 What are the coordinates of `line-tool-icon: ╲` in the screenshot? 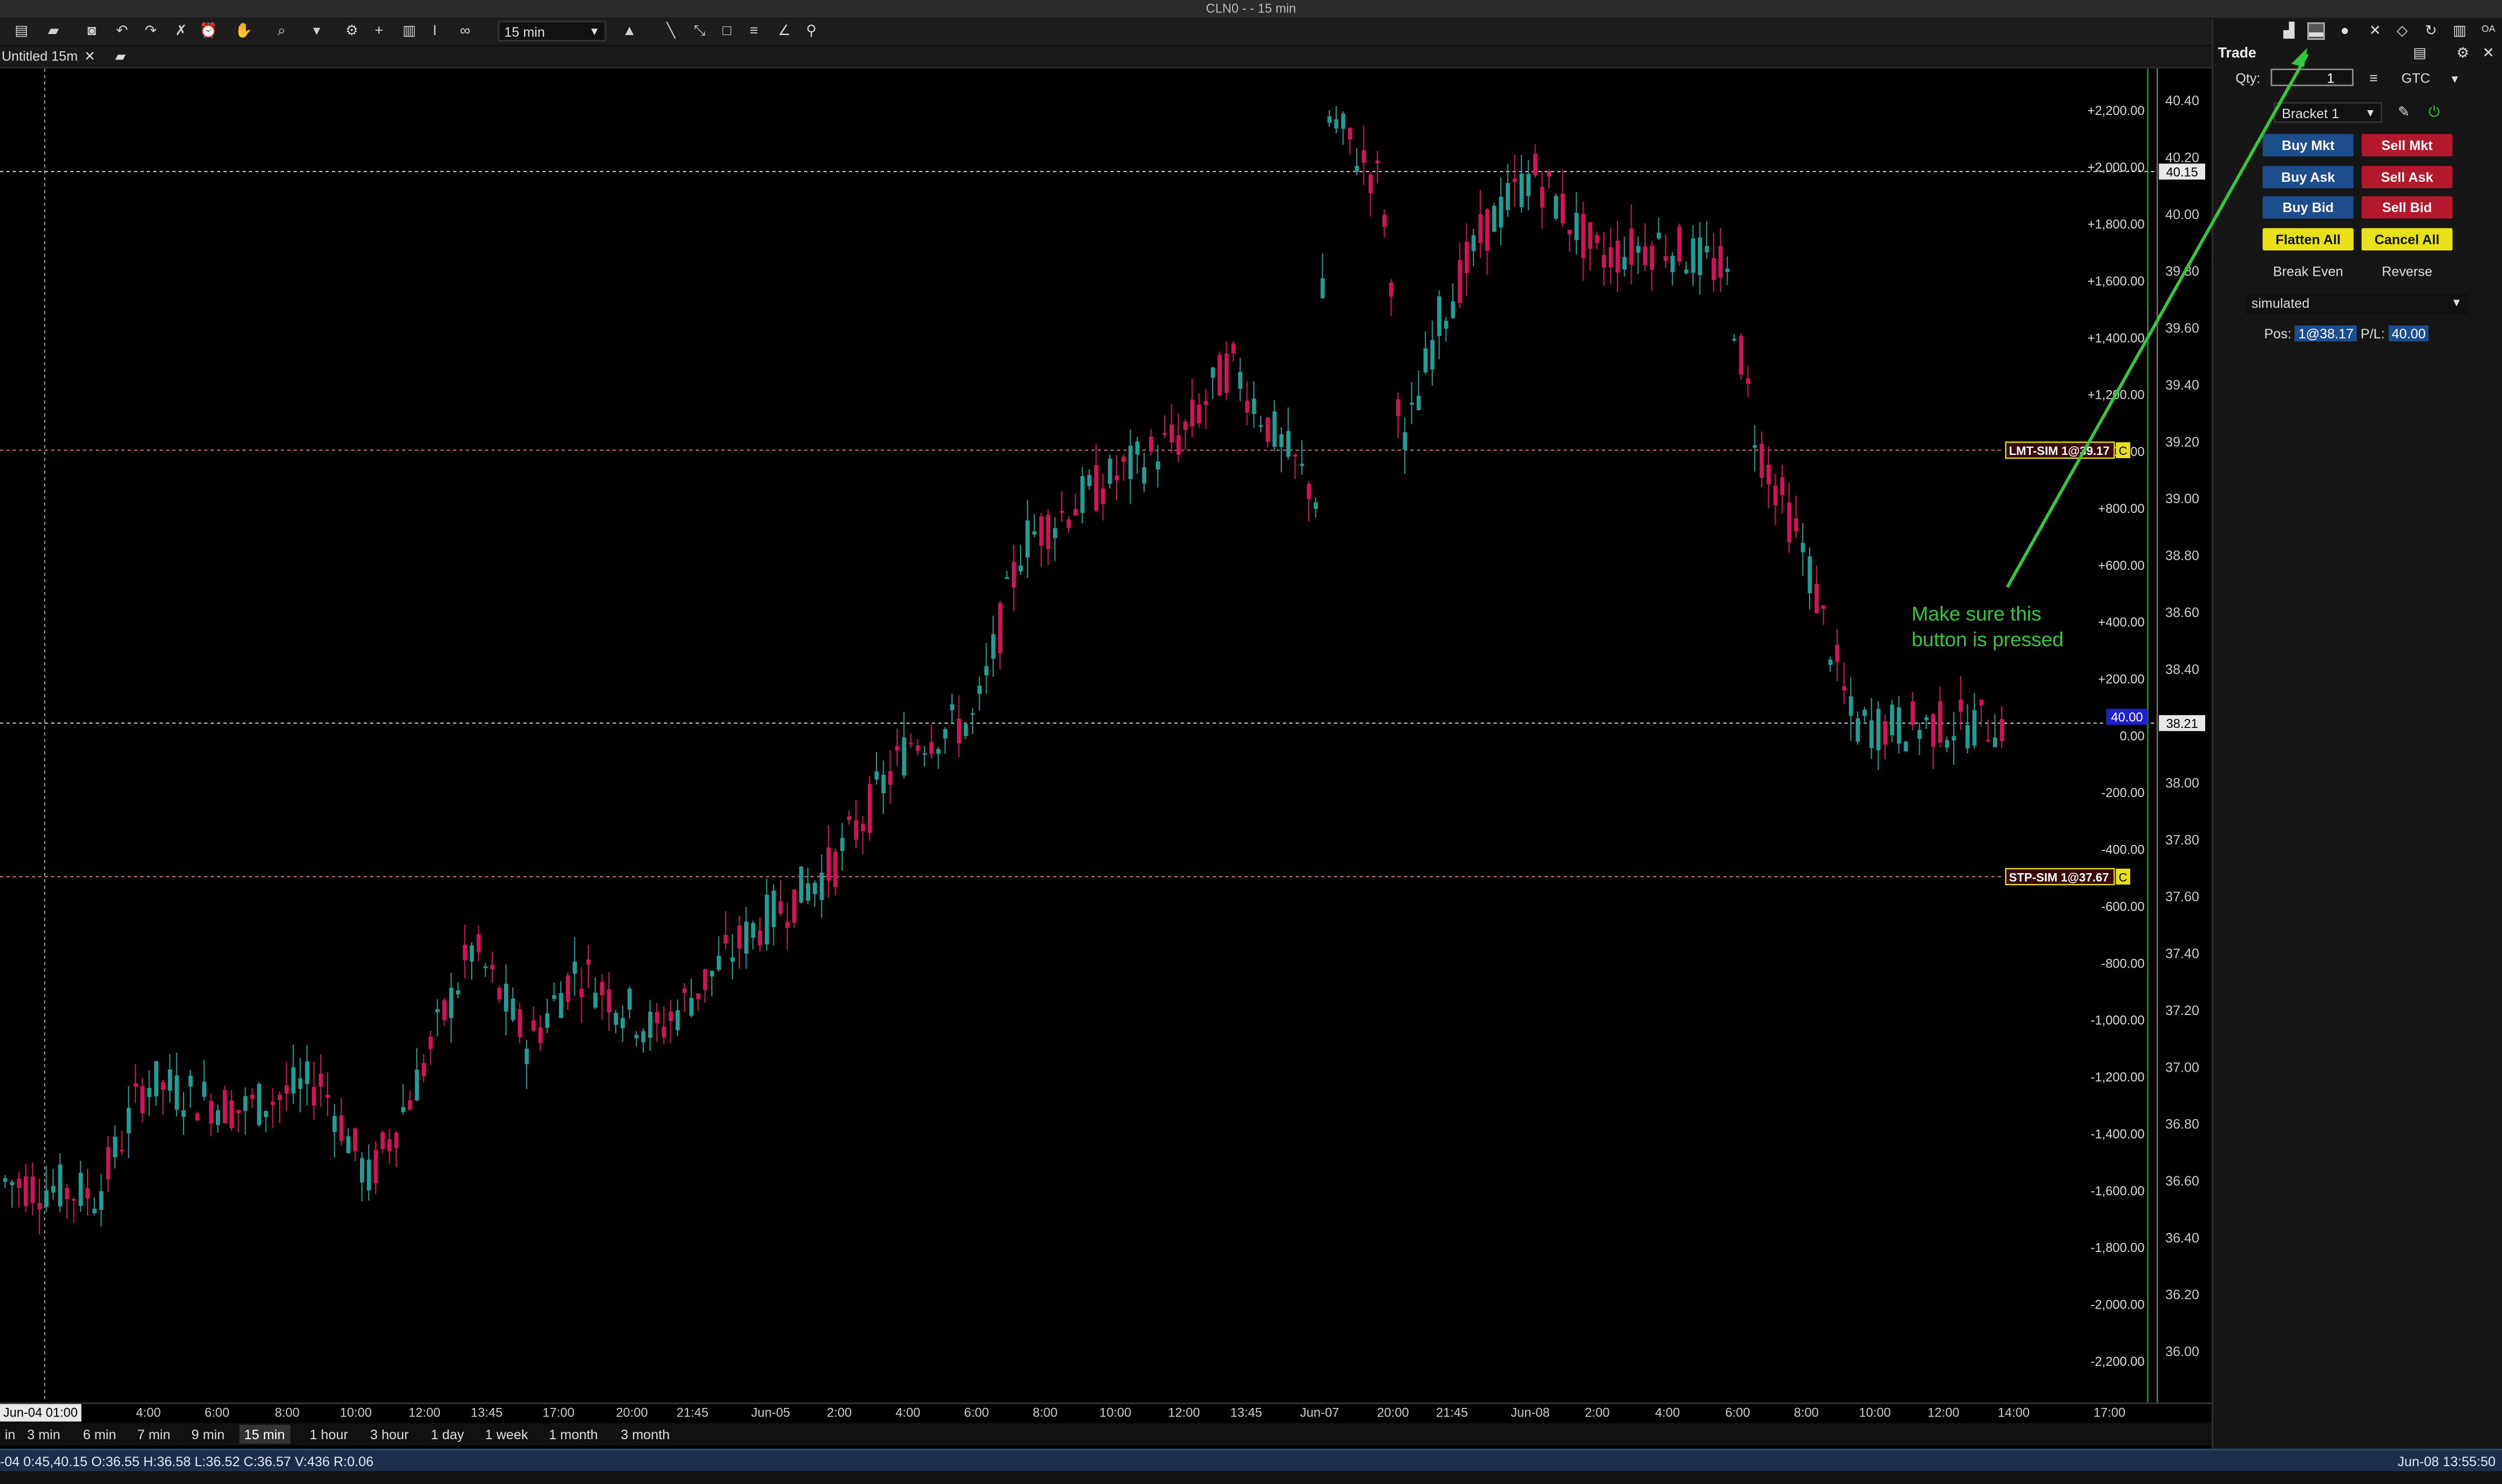 It's located at (671, 31).